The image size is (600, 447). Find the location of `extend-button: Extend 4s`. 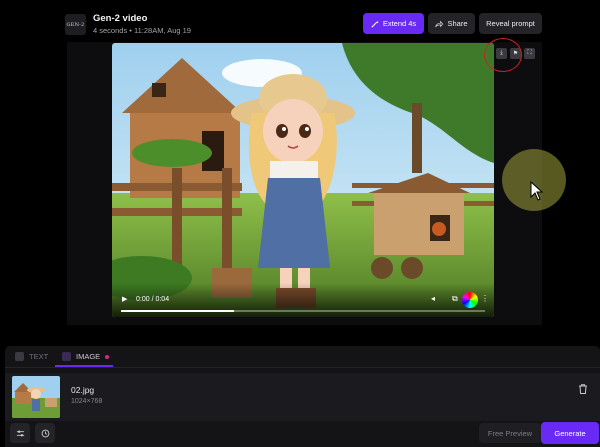

extend-button: Extend 4s is located at coordinates (393, 23).